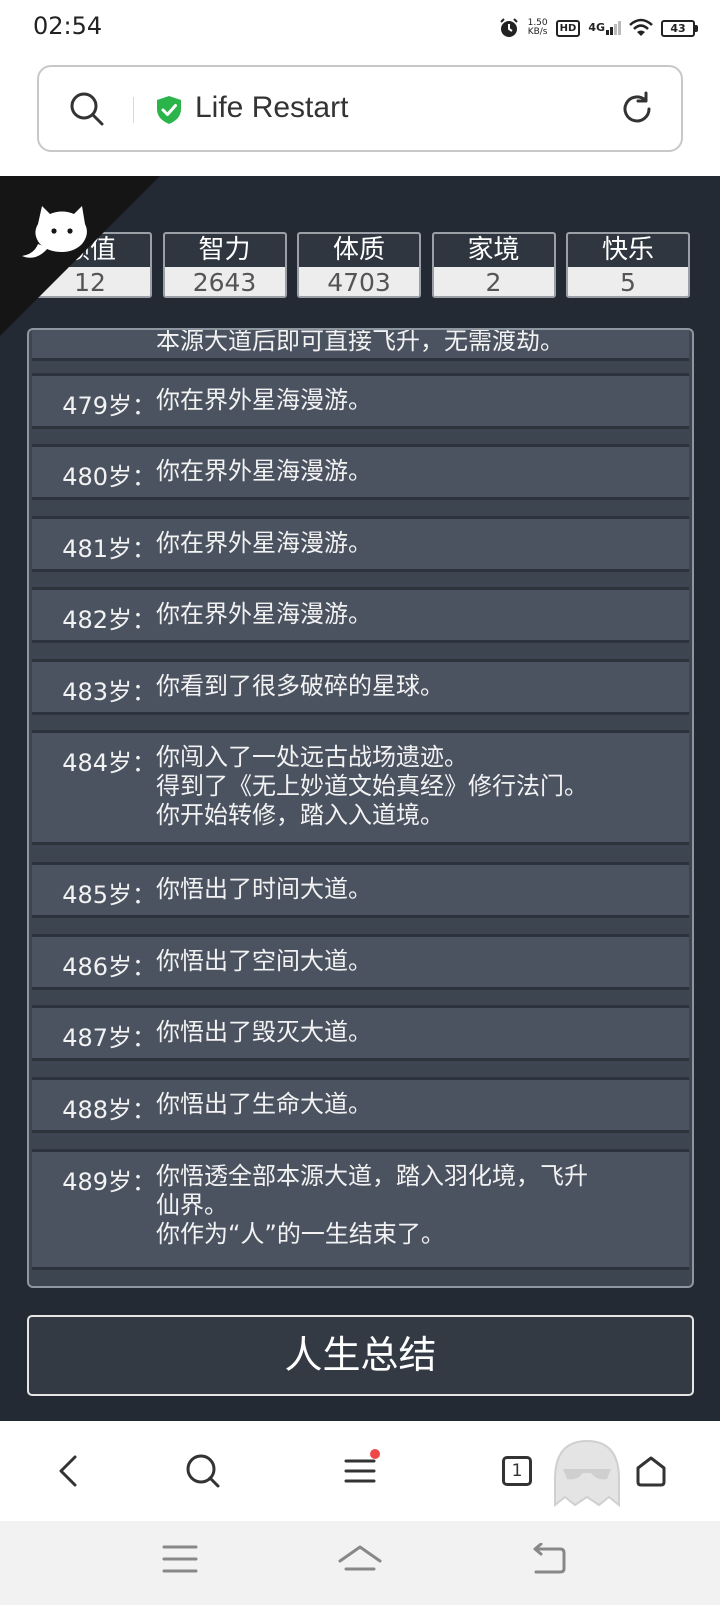 The width and height of the screenshot is (720, 1605). What do you see at coordinates (80, 256) in the screenshot?
I see `github-corner` at bounding box center [80, 256].